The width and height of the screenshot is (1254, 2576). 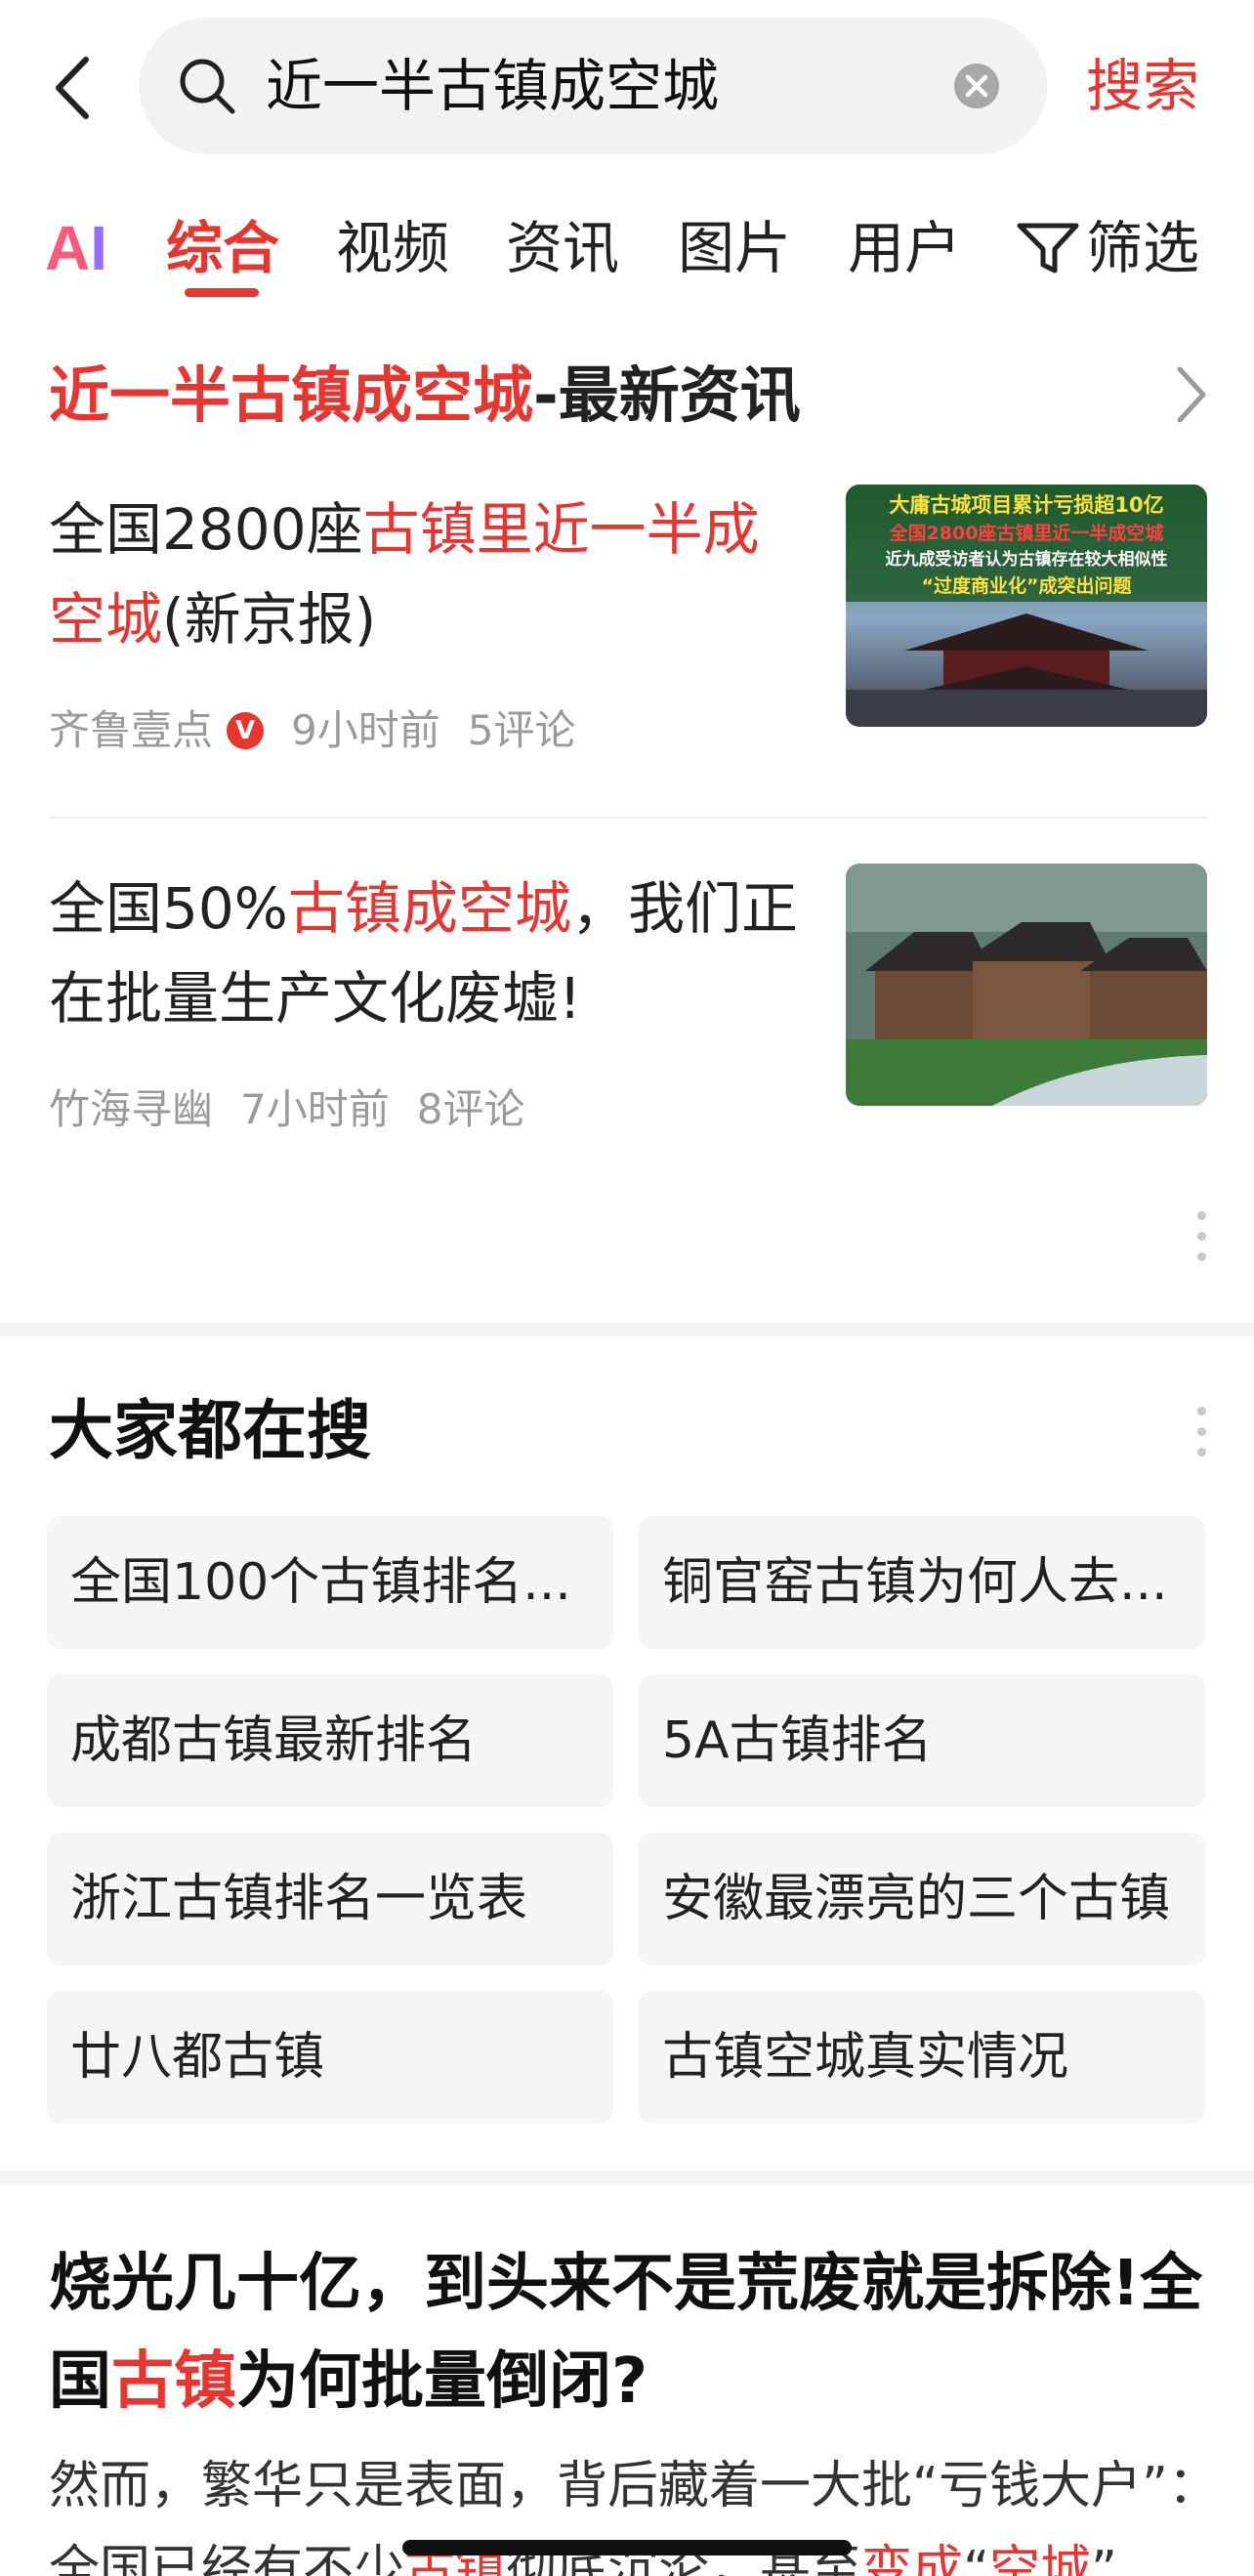 I want to click on article-time: 9小时前, so click(x=365, y=730).